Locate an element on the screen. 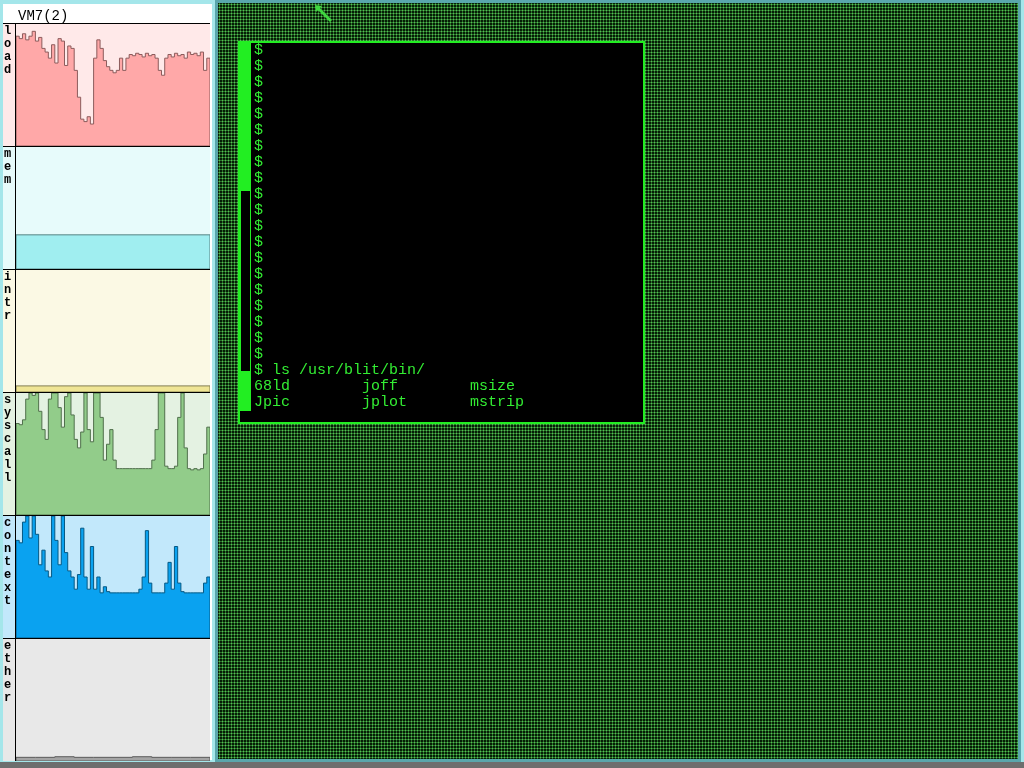 The image size is (1024, 768). file-name: Jpic is located at coordinates (272, 403).